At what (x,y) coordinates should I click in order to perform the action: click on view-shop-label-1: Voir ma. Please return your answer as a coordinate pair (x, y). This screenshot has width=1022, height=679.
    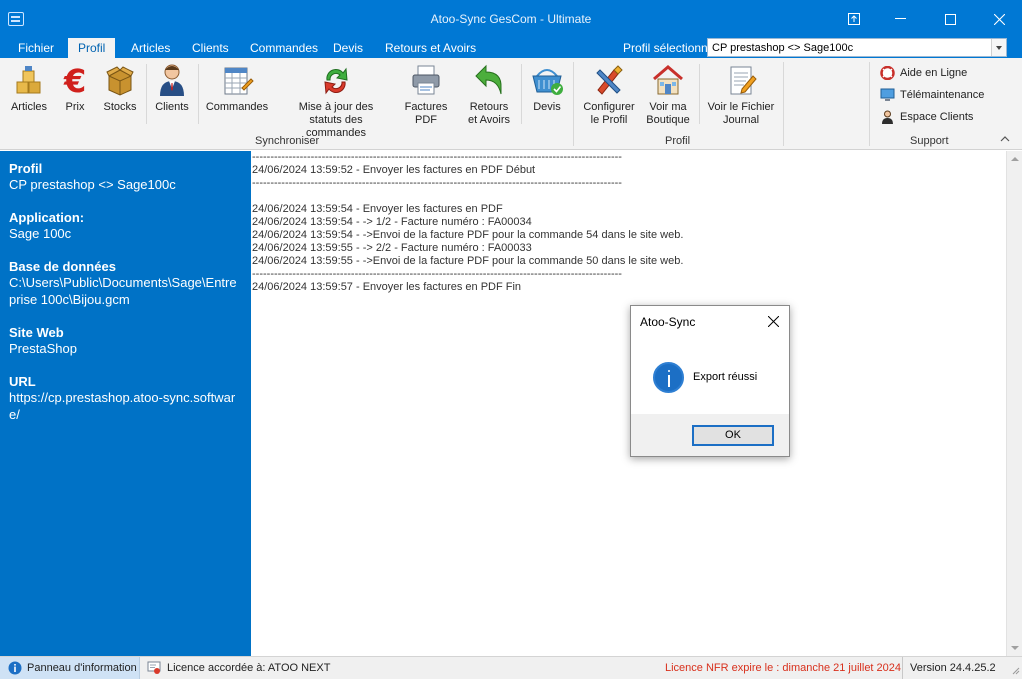
    Looking at the image, I should click on (668, 107).